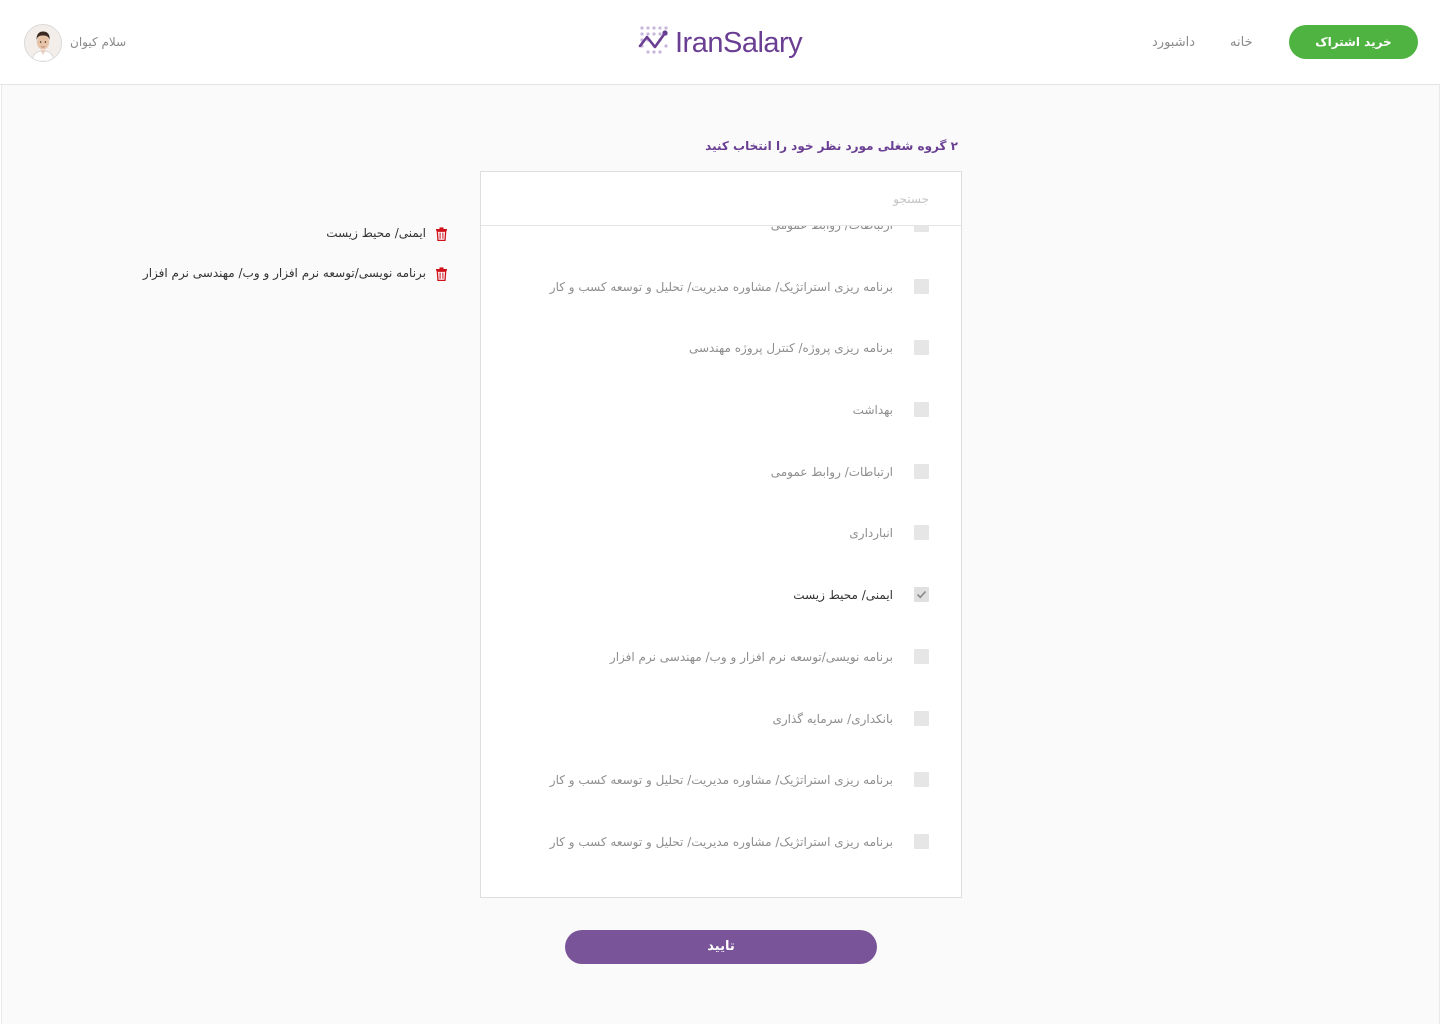 This screenshot has height=1024, width=1440. I want to click on list-item: برنامه ریزی پروژه/ کنترل پروژه مهندسی, so click(721, 348).